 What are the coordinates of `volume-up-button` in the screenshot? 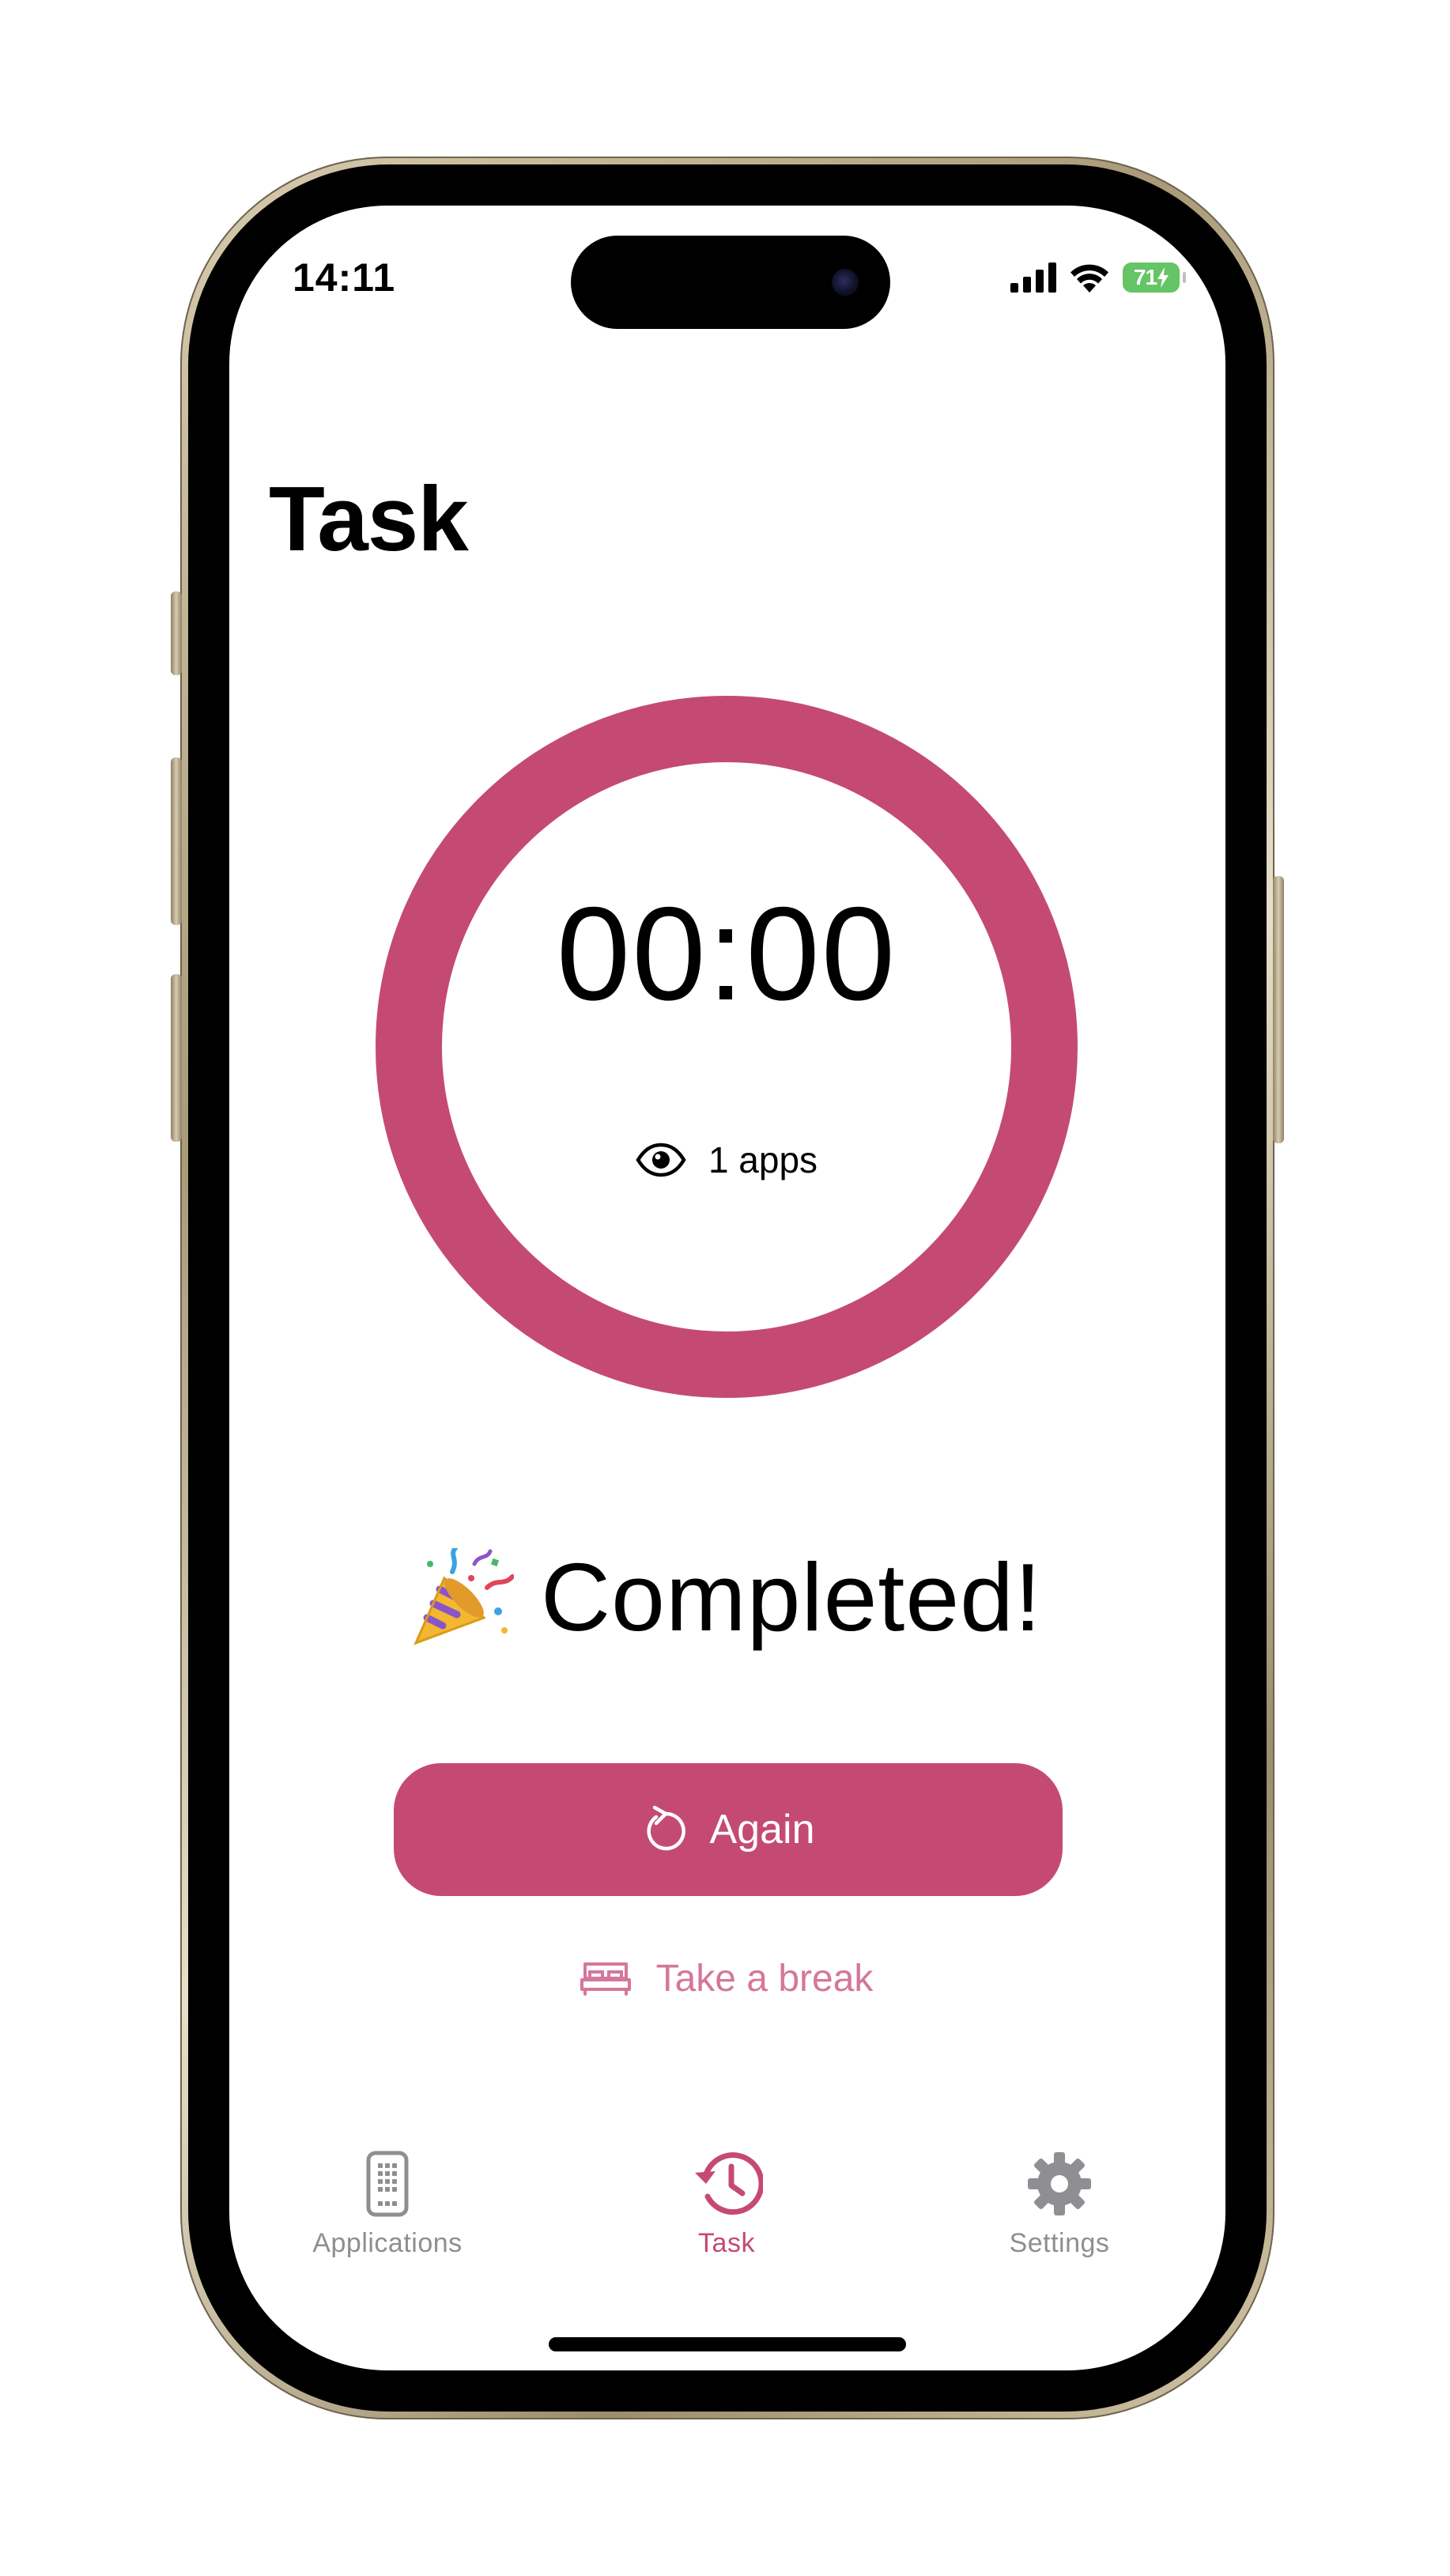 It's located at (176, 841).